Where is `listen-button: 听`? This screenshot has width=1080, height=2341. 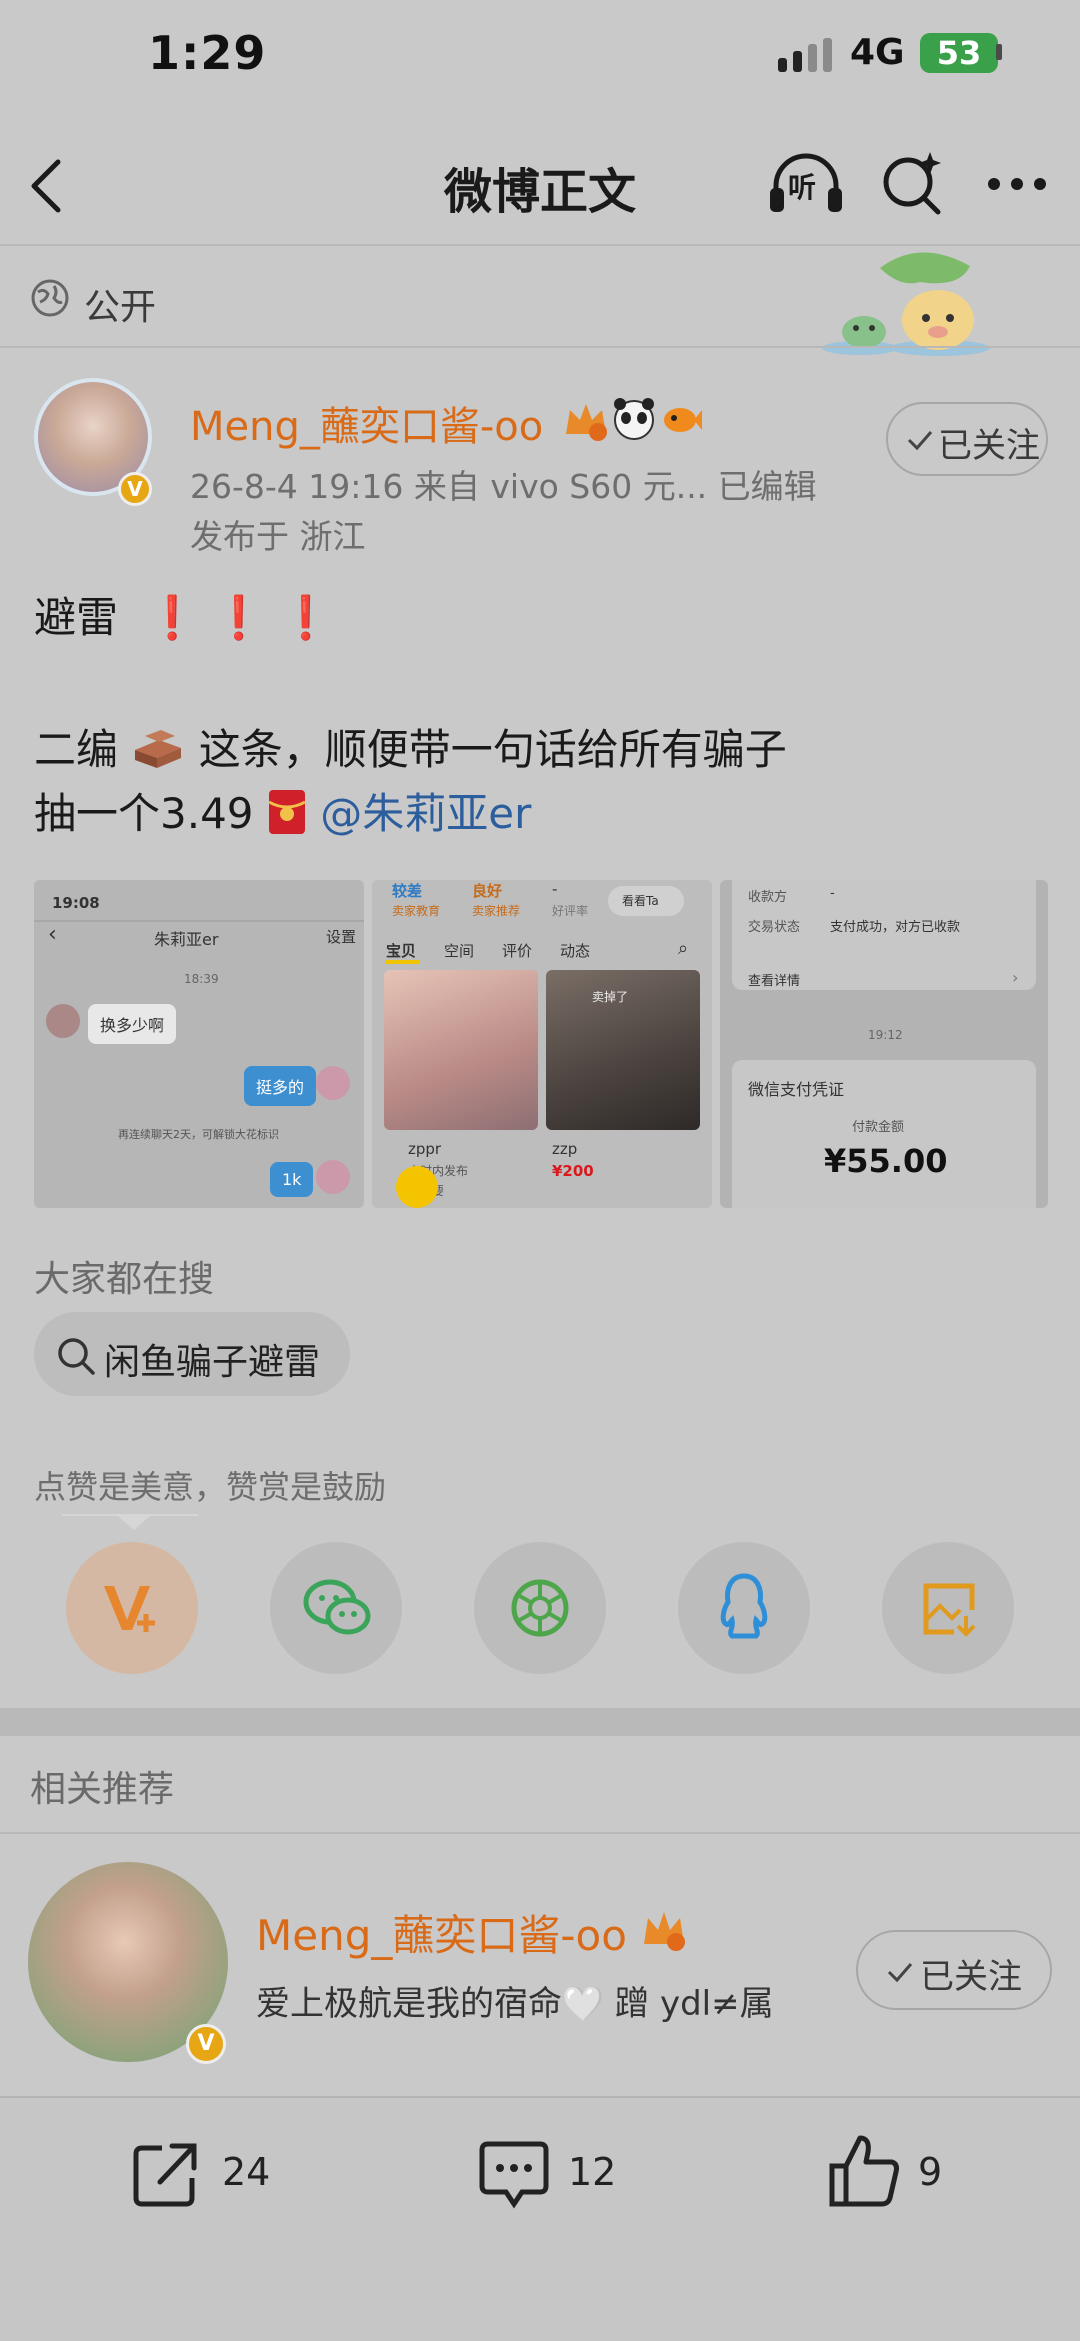 listen-button: 听 is located at coordinates (806, 183).